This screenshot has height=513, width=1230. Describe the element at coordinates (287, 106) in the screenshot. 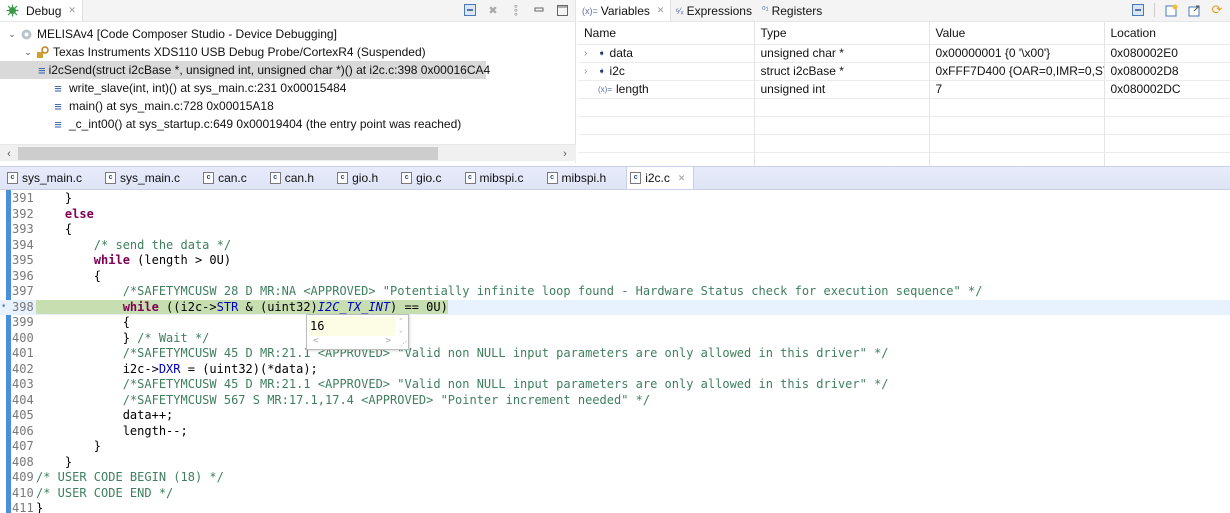

I see `debug-tree-item: ≡ main() at sys_main.c:728 0x00015A18` at that location.